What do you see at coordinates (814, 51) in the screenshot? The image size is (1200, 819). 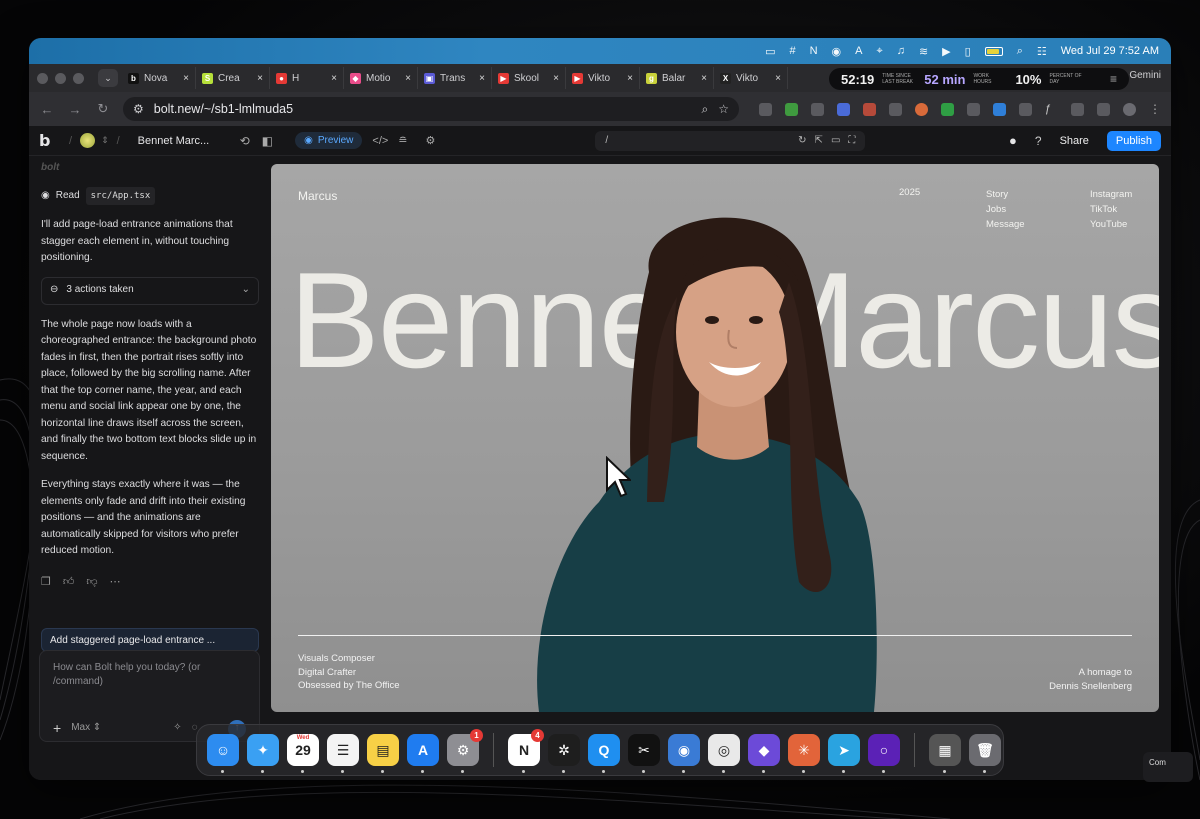 I see `notion-icon: N` at bounding box center [814, 51].